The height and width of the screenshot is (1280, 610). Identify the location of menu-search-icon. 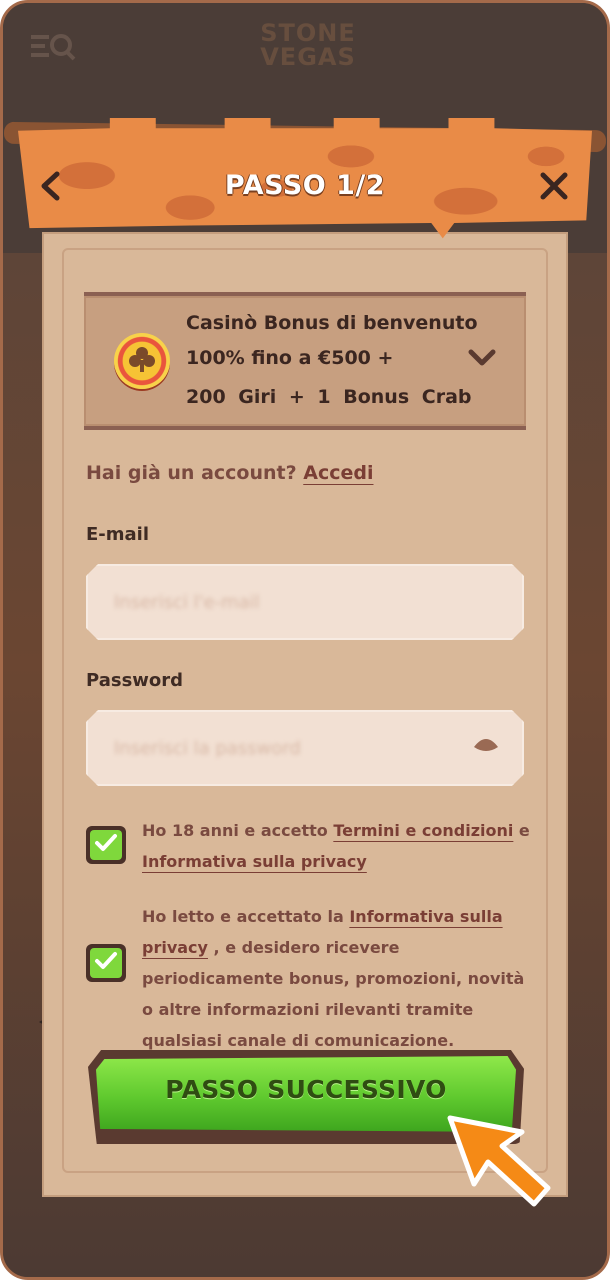
(54, 48).